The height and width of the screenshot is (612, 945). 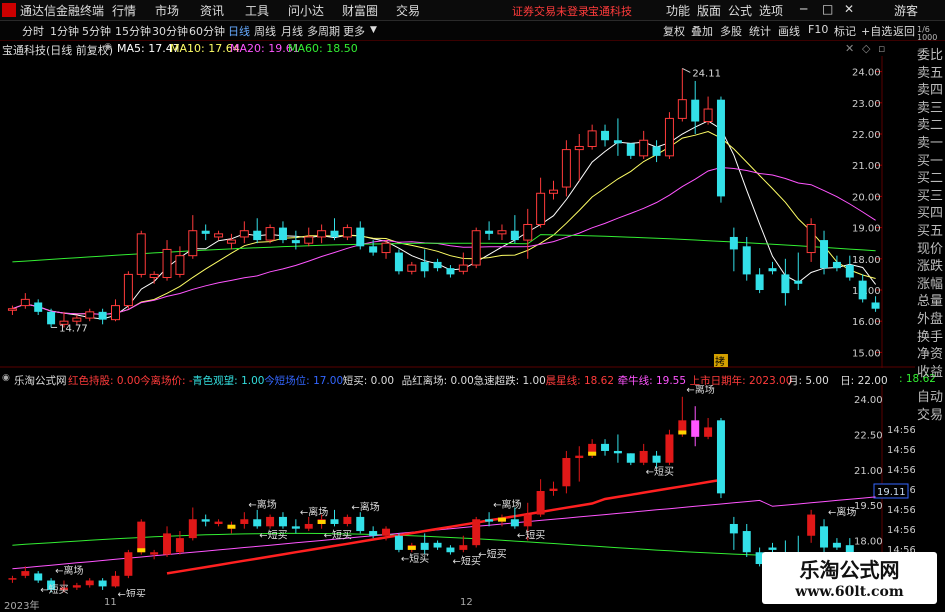 What do you see at coordinates (167, 10) in the screenshot?
I see `menu-item-market: 市场` at bounding box center [167, 10].